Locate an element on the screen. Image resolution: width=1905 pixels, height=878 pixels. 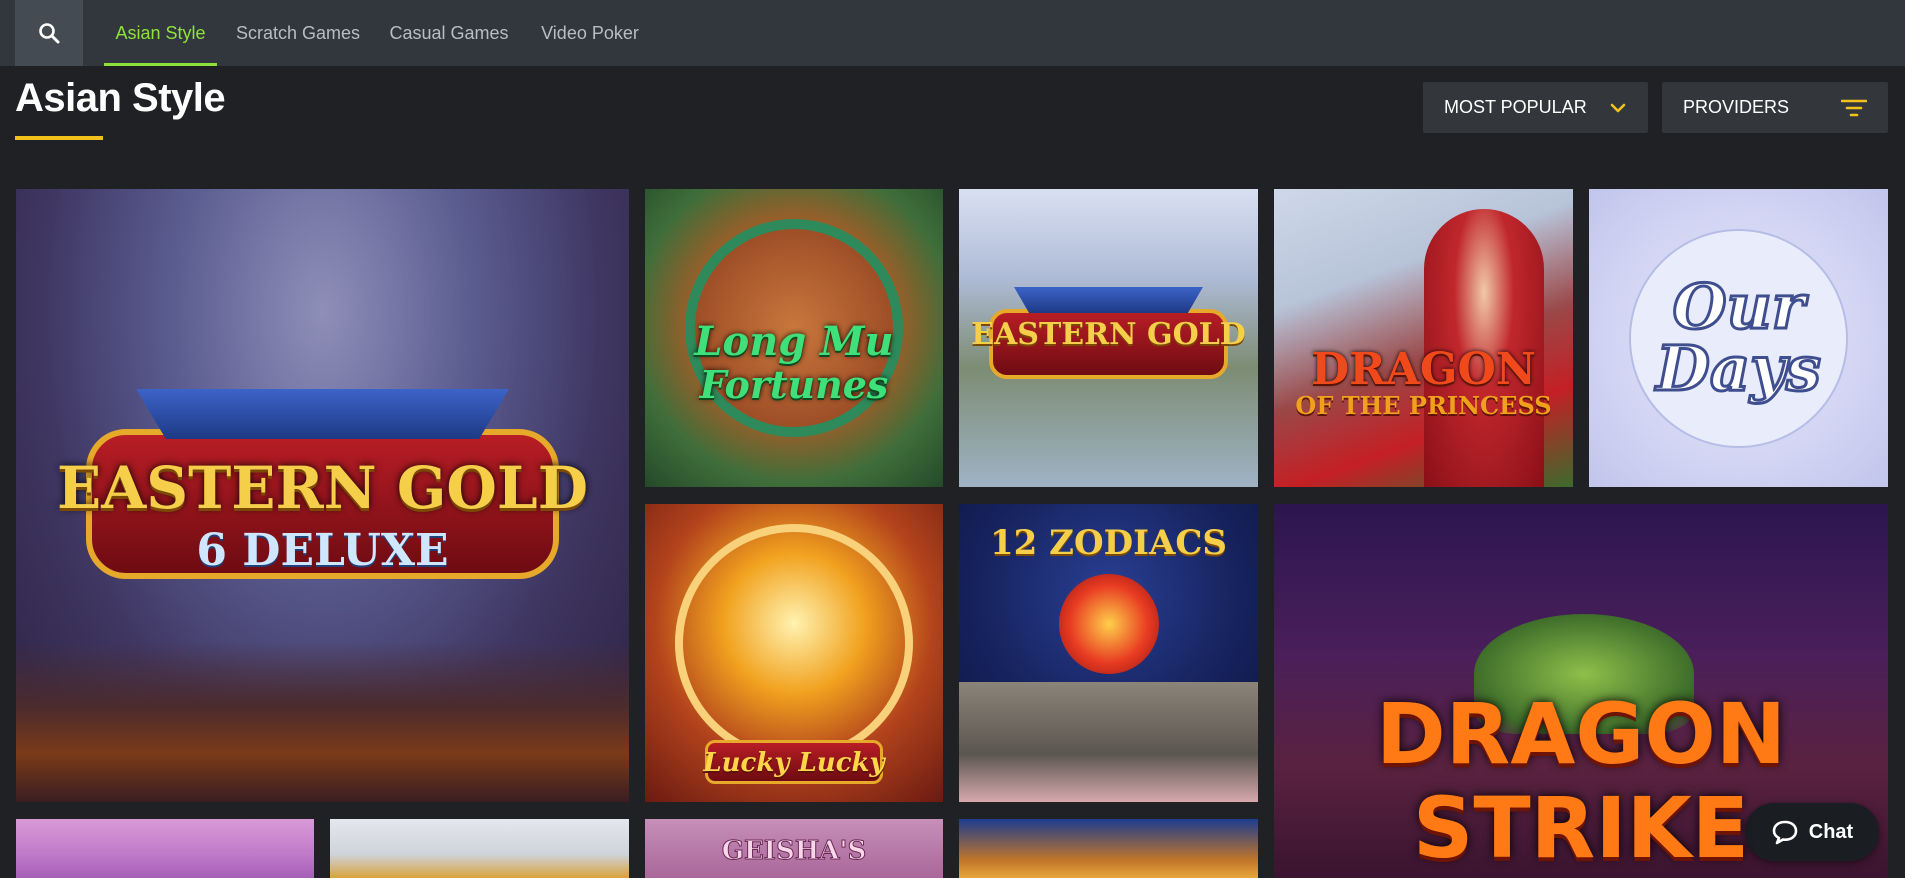
tab-label: Scratch Games is located at coordinates (298, 32).